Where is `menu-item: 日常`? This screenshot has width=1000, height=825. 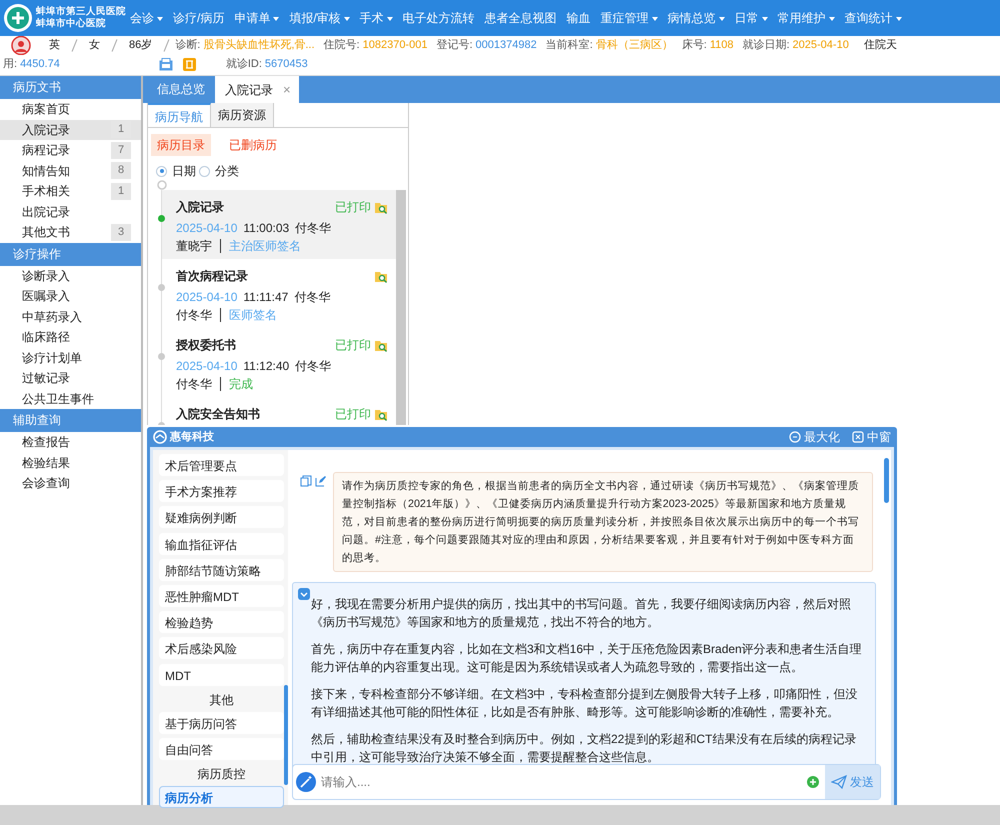
menu-item: 日常 is located at coordinates (751, 18).